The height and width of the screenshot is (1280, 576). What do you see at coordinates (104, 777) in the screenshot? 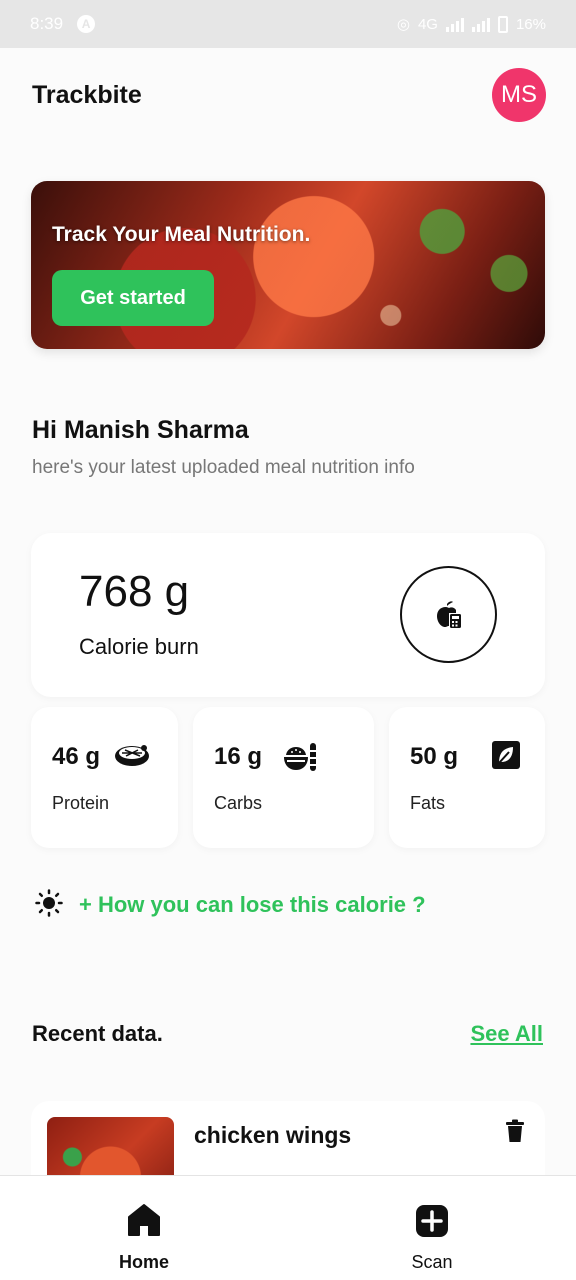
I see `macro-card-protein: 46 g Protein` at bounding box center [104, 777].